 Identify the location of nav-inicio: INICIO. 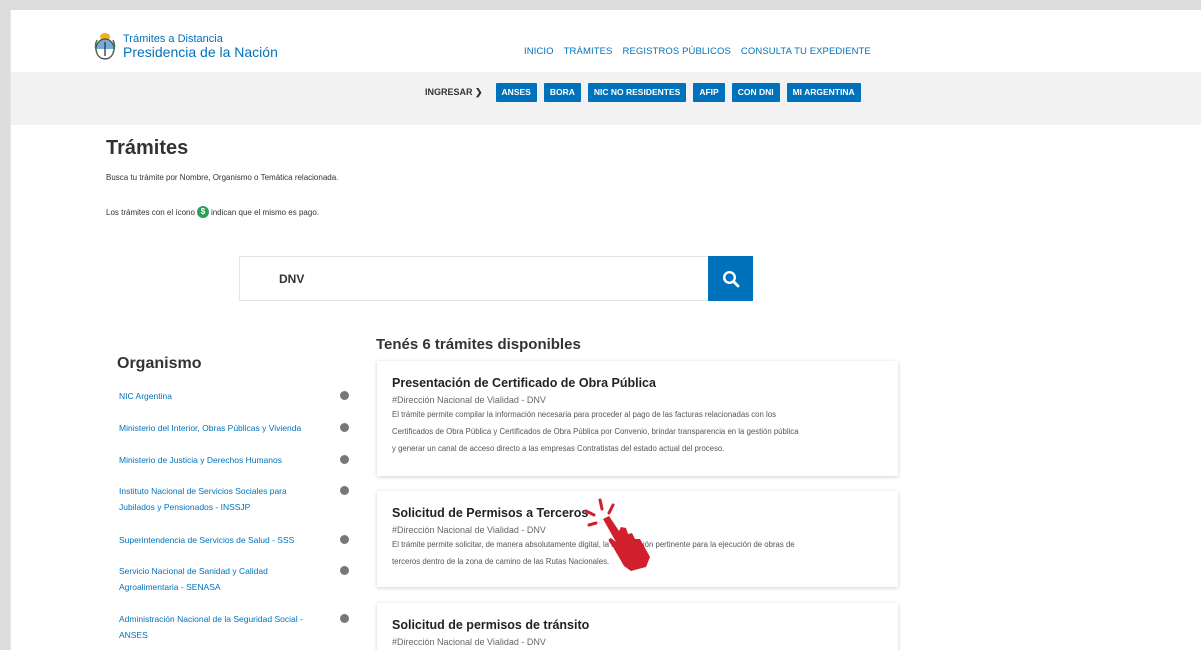
(539, 51).